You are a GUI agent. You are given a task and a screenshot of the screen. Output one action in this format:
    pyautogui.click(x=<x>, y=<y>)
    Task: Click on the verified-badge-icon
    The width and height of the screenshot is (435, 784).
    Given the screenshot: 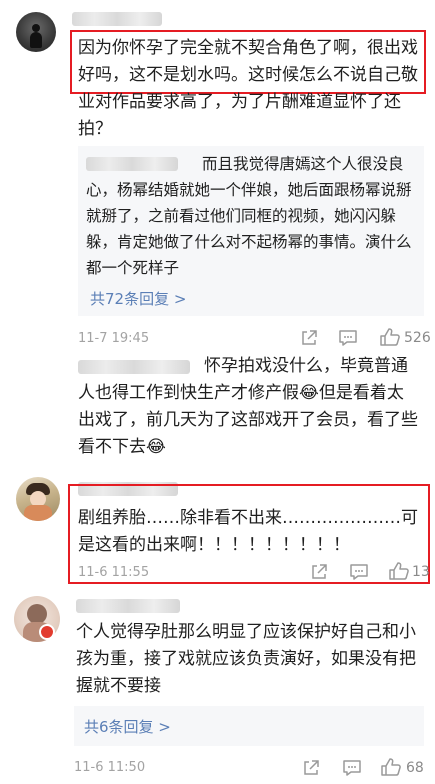 What is the action you would take?
    pyautogui.click(x=47, y=632)
    